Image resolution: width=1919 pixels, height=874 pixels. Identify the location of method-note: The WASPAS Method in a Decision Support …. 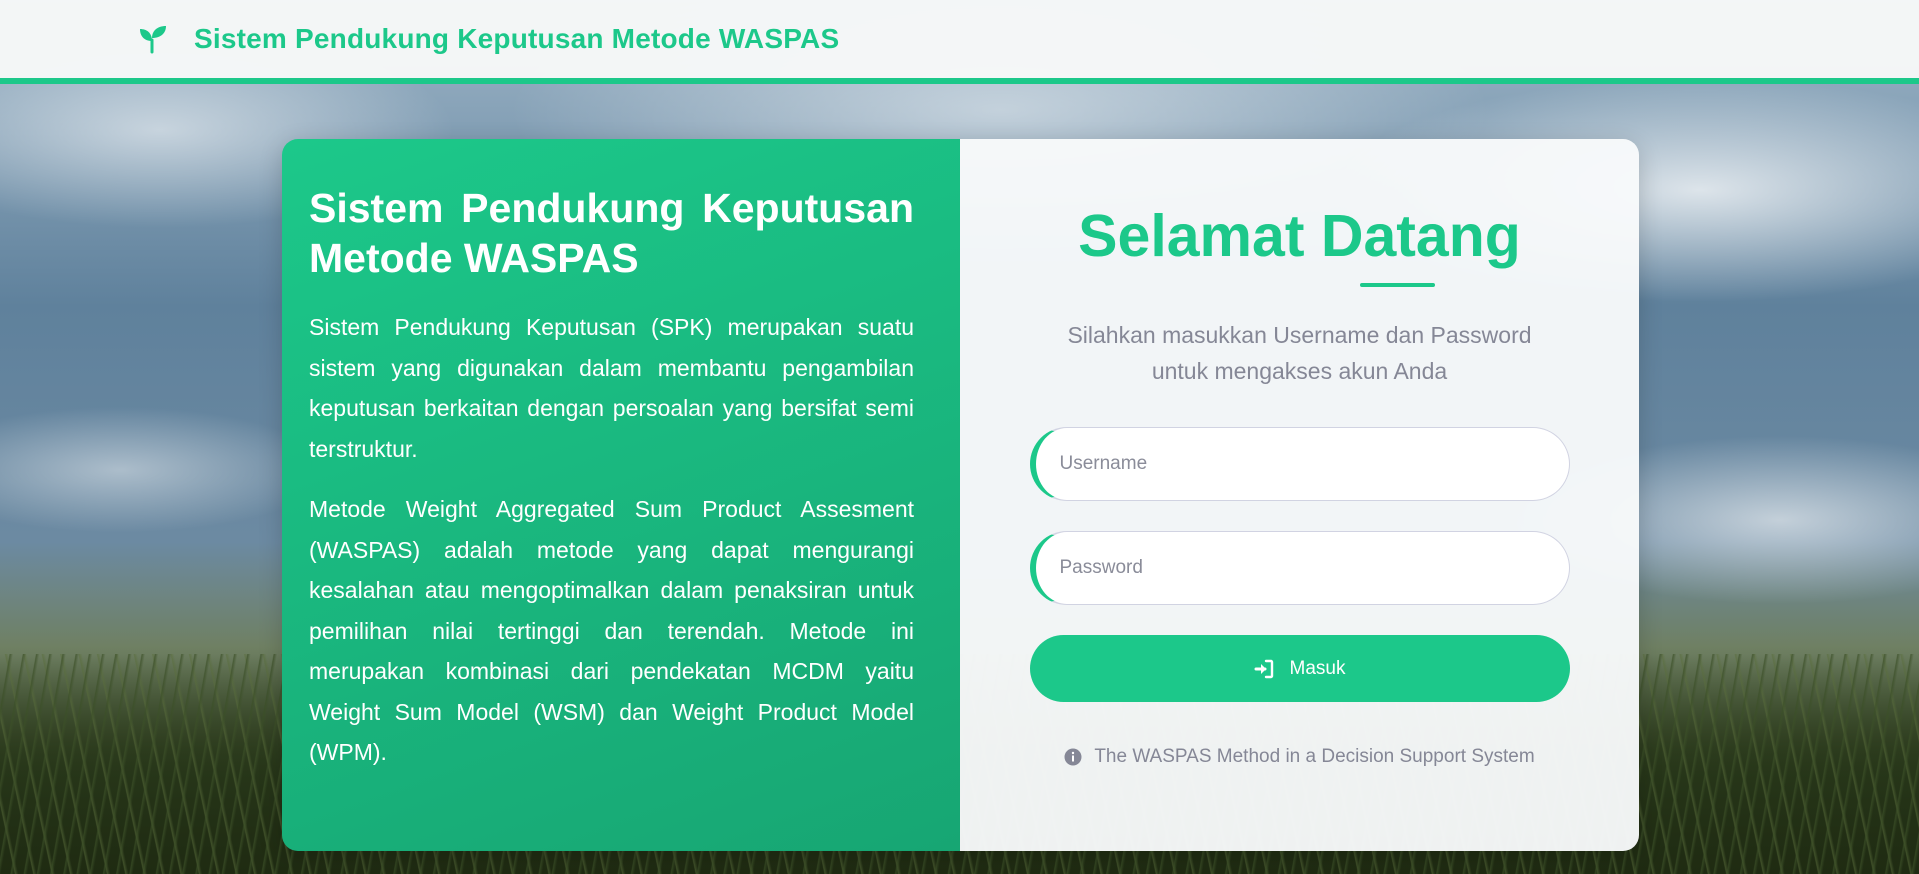
(1299, 757).